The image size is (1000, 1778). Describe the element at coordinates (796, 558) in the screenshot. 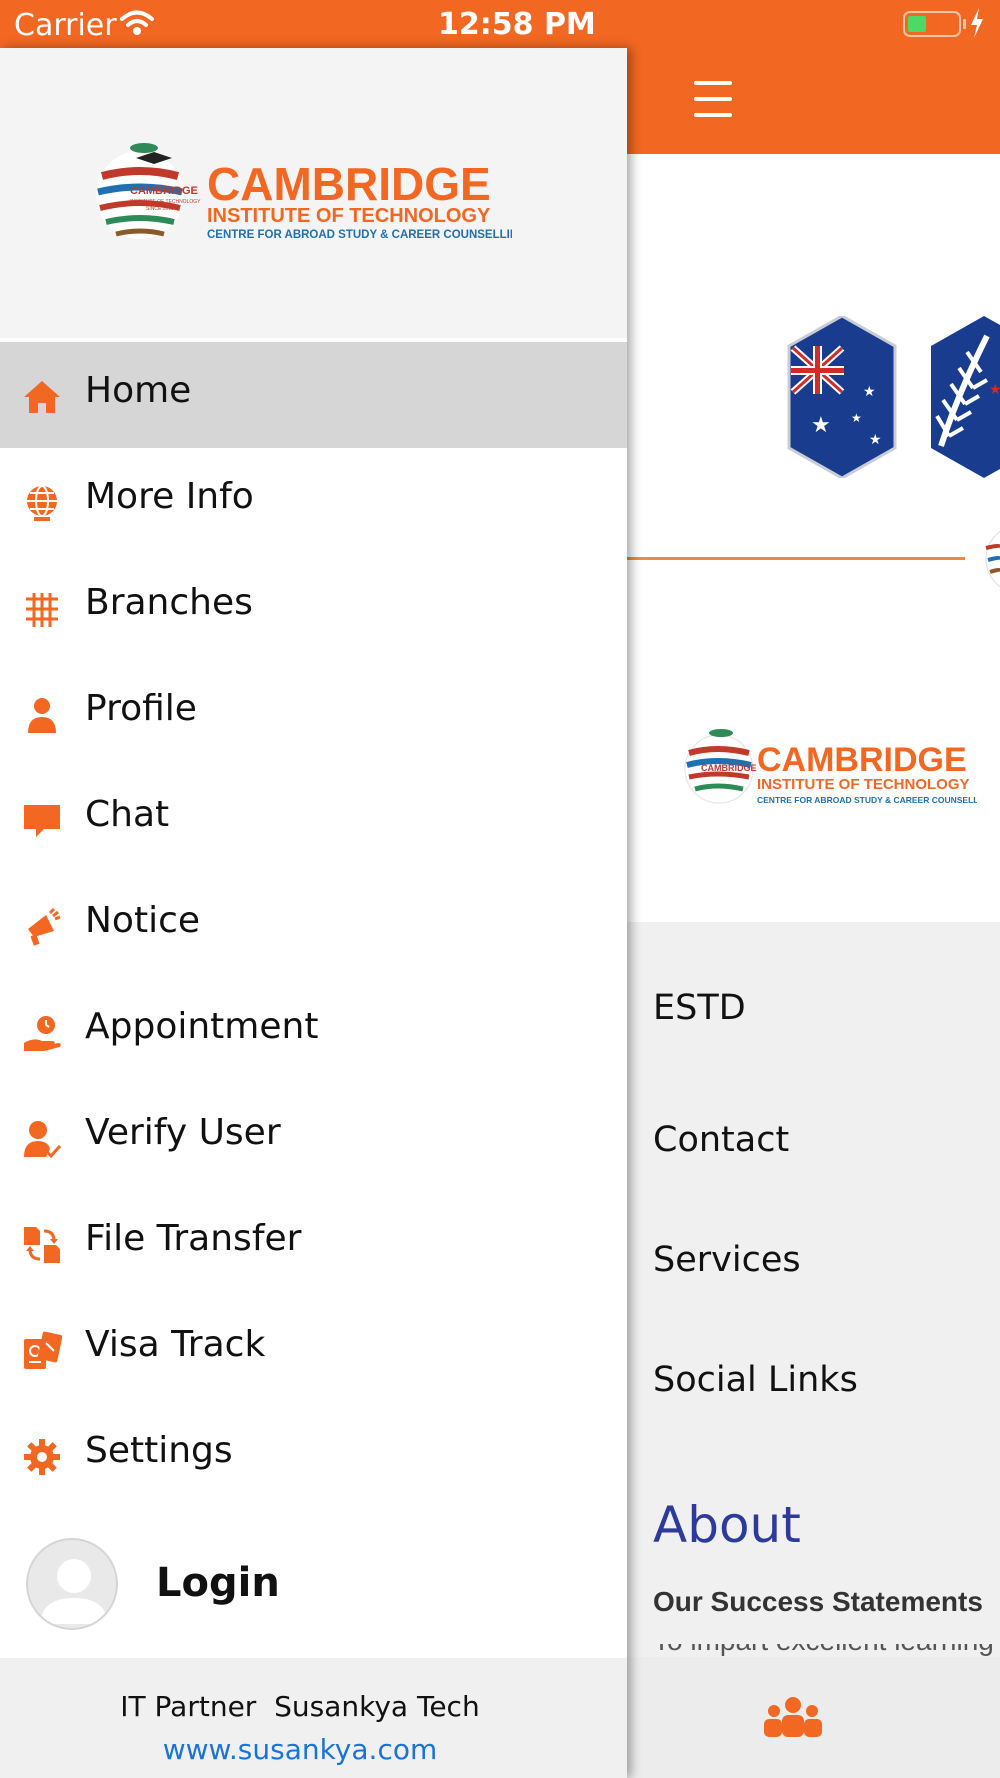

I see `banner-divider` at that location.